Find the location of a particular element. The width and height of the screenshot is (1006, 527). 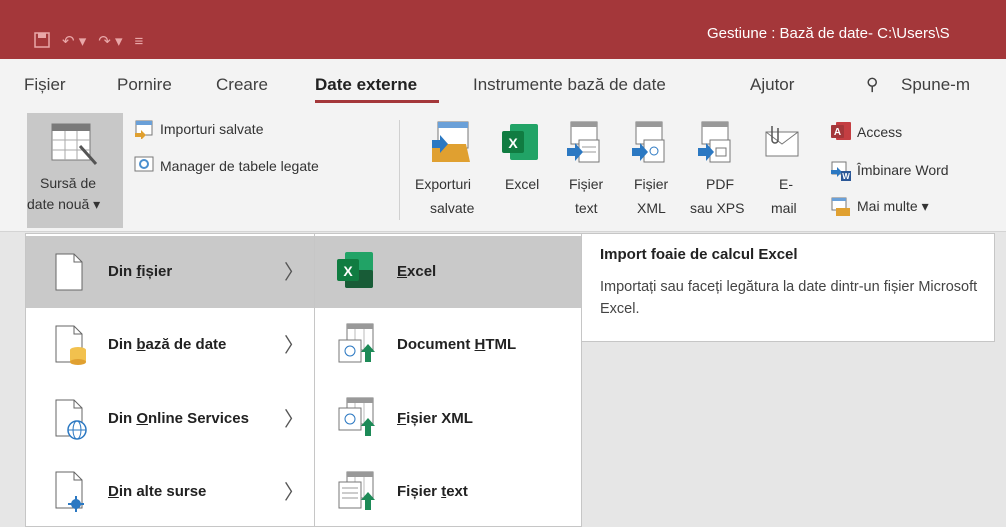

pdf-xps-label-2: sau XPS is located at coordinates (717, 208).